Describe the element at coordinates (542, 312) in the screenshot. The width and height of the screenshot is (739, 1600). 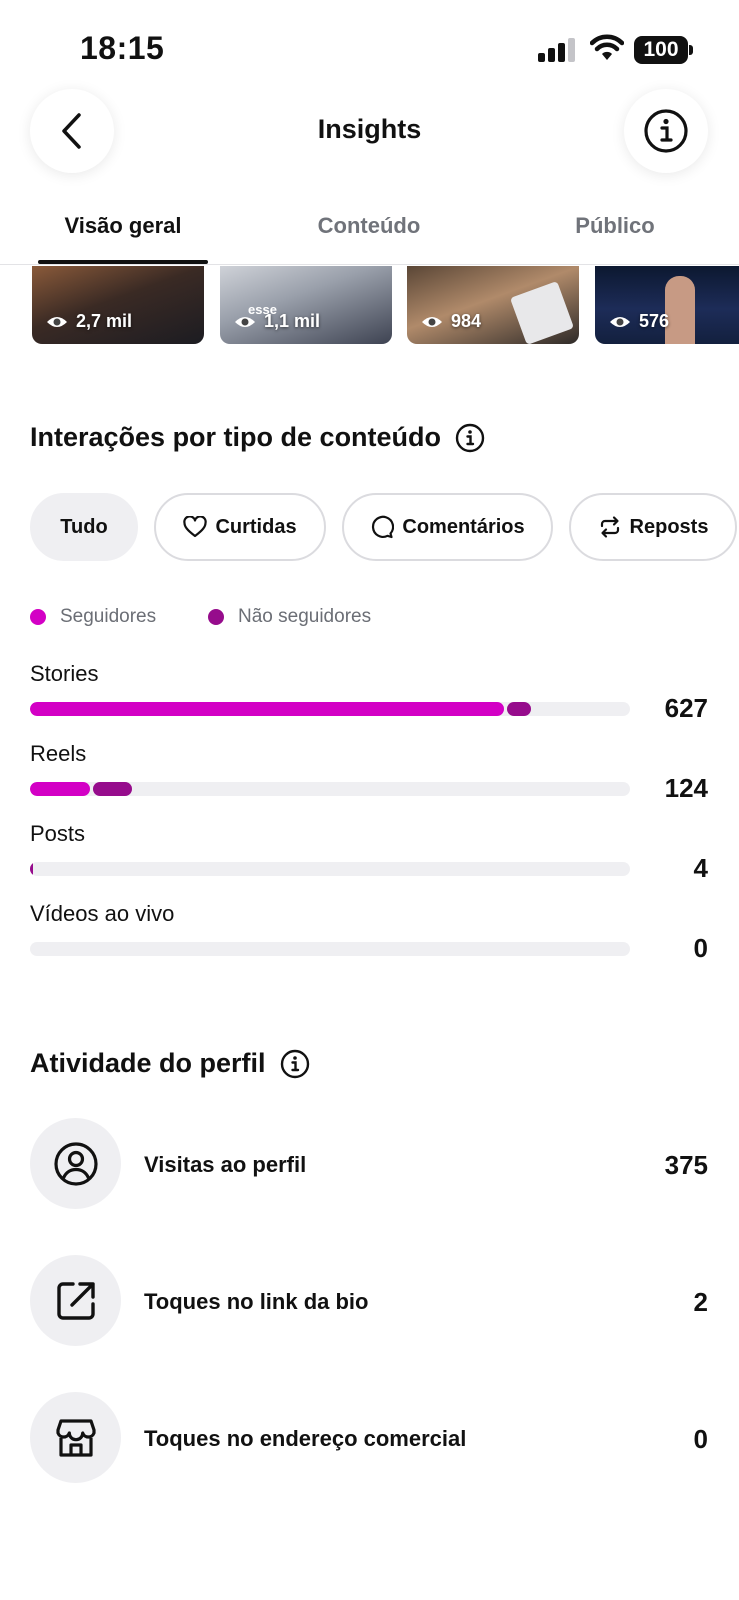
I see `keyboard-shape` at that location.